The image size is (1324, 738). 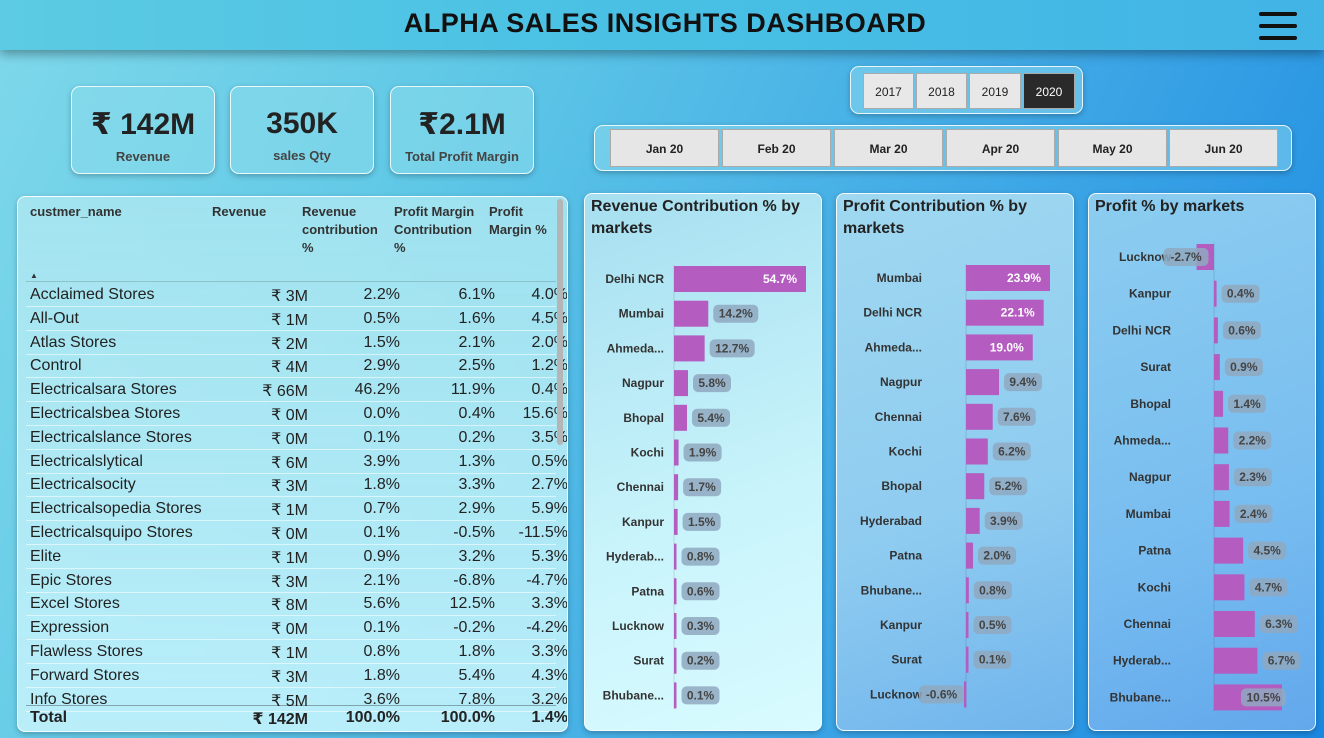 I want to click on cell-profit-contribution: 2.1%, so click(x=476, y=342).